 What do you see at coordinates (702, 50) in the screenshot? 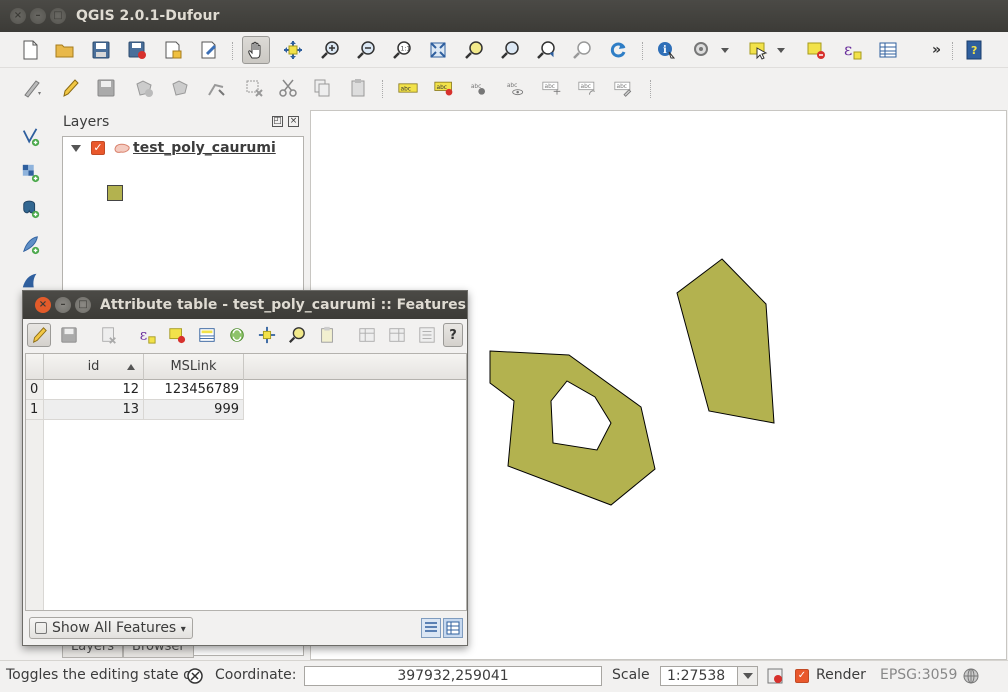
I see `action-icon` at bounding box center [702, 50].